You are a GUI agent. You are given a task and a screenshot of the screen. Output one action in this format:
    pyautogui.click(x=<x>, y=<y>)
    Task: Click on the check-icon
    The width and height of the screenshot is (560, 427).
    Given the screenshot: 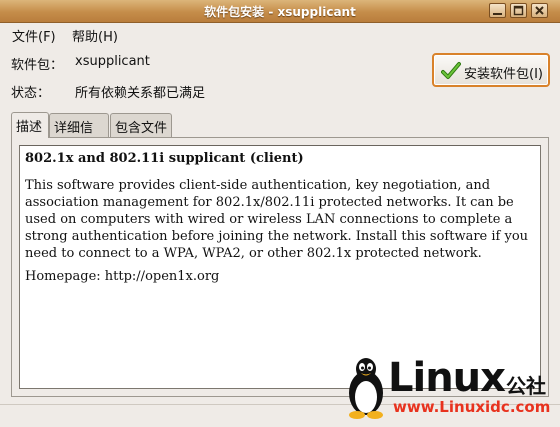 What is the action you would take?
    pyautogui.click(x=451, y=70)
    